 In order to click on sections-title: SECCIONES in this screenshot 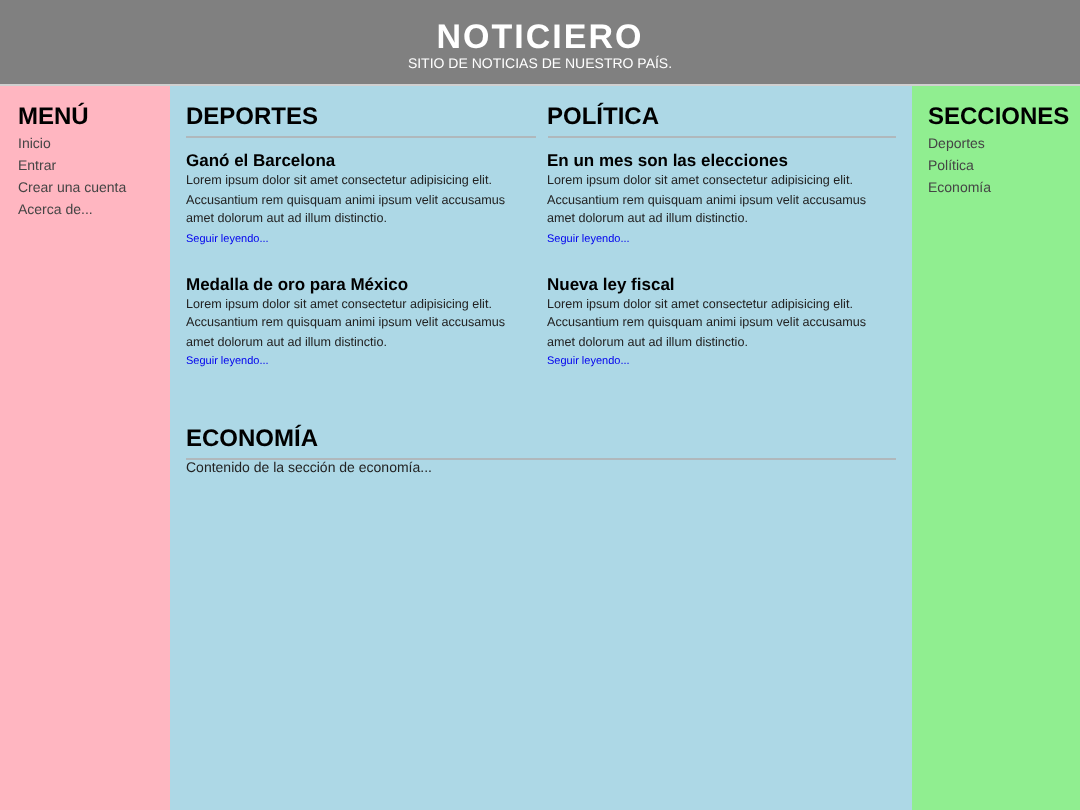, I will do `click(996, 116)`.